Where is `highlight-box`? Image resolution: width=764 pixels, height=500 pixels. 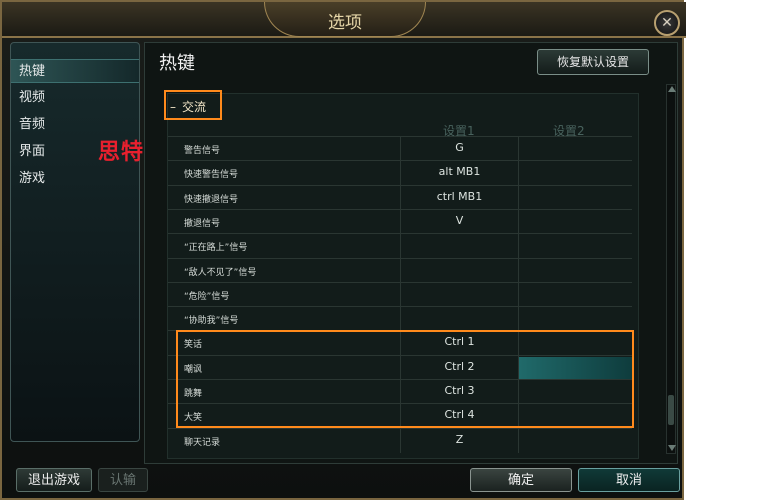 highlight-box is located at coordinates (405, 379).